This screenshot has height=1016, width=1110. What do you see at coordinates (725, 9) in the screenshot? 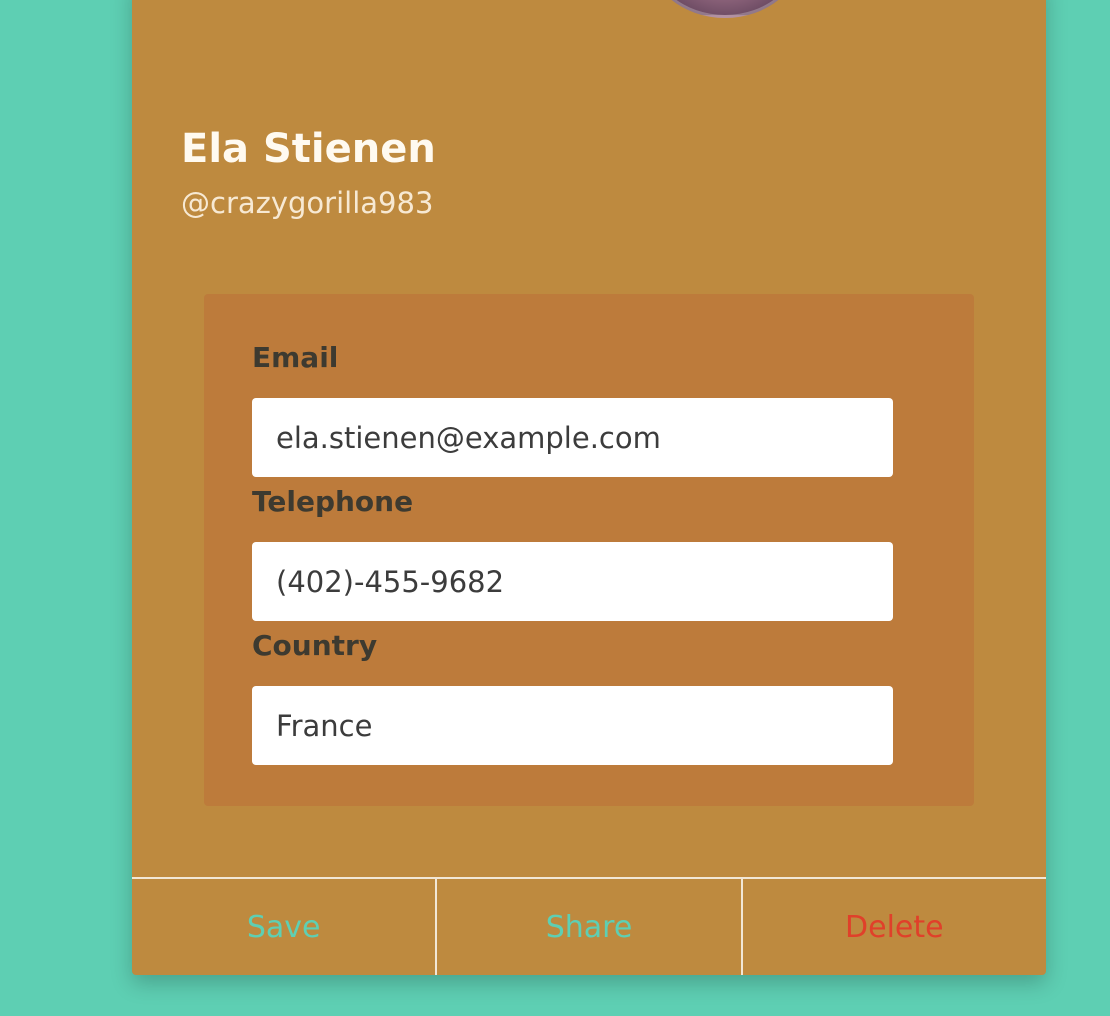
I see `avatar` at bounding box center [725, 9].